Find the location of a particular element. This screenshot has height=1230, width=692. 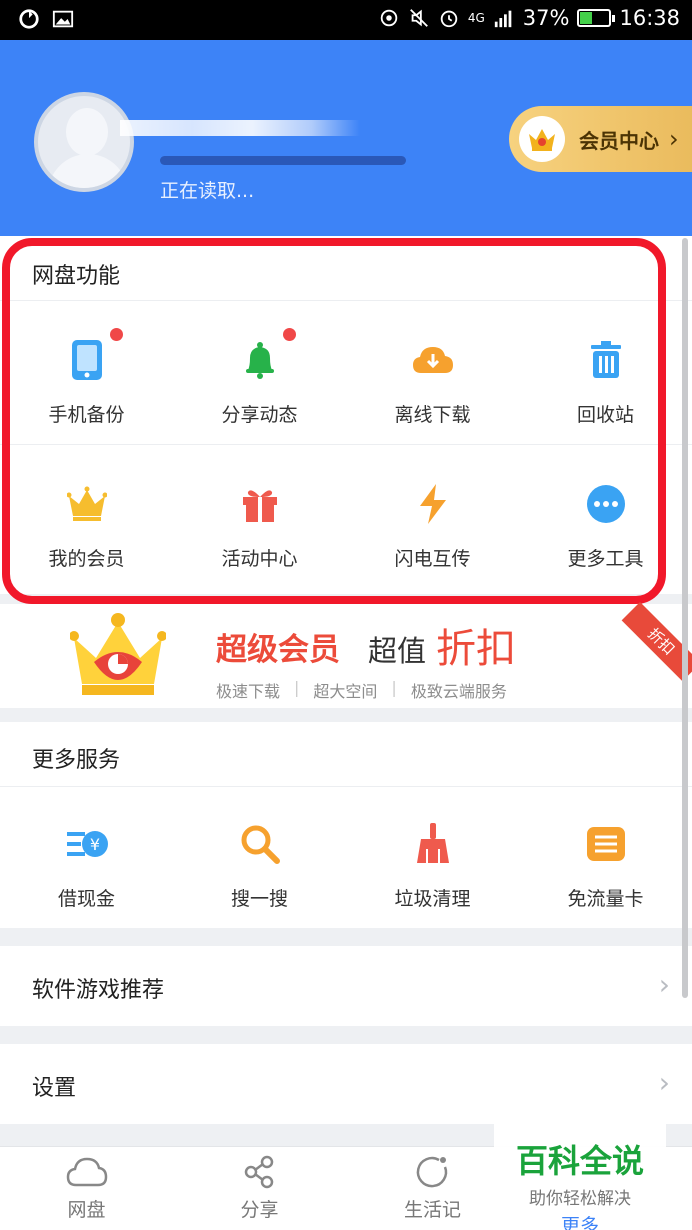

section-title: 更多服务 is located at coordinates (76, 760).